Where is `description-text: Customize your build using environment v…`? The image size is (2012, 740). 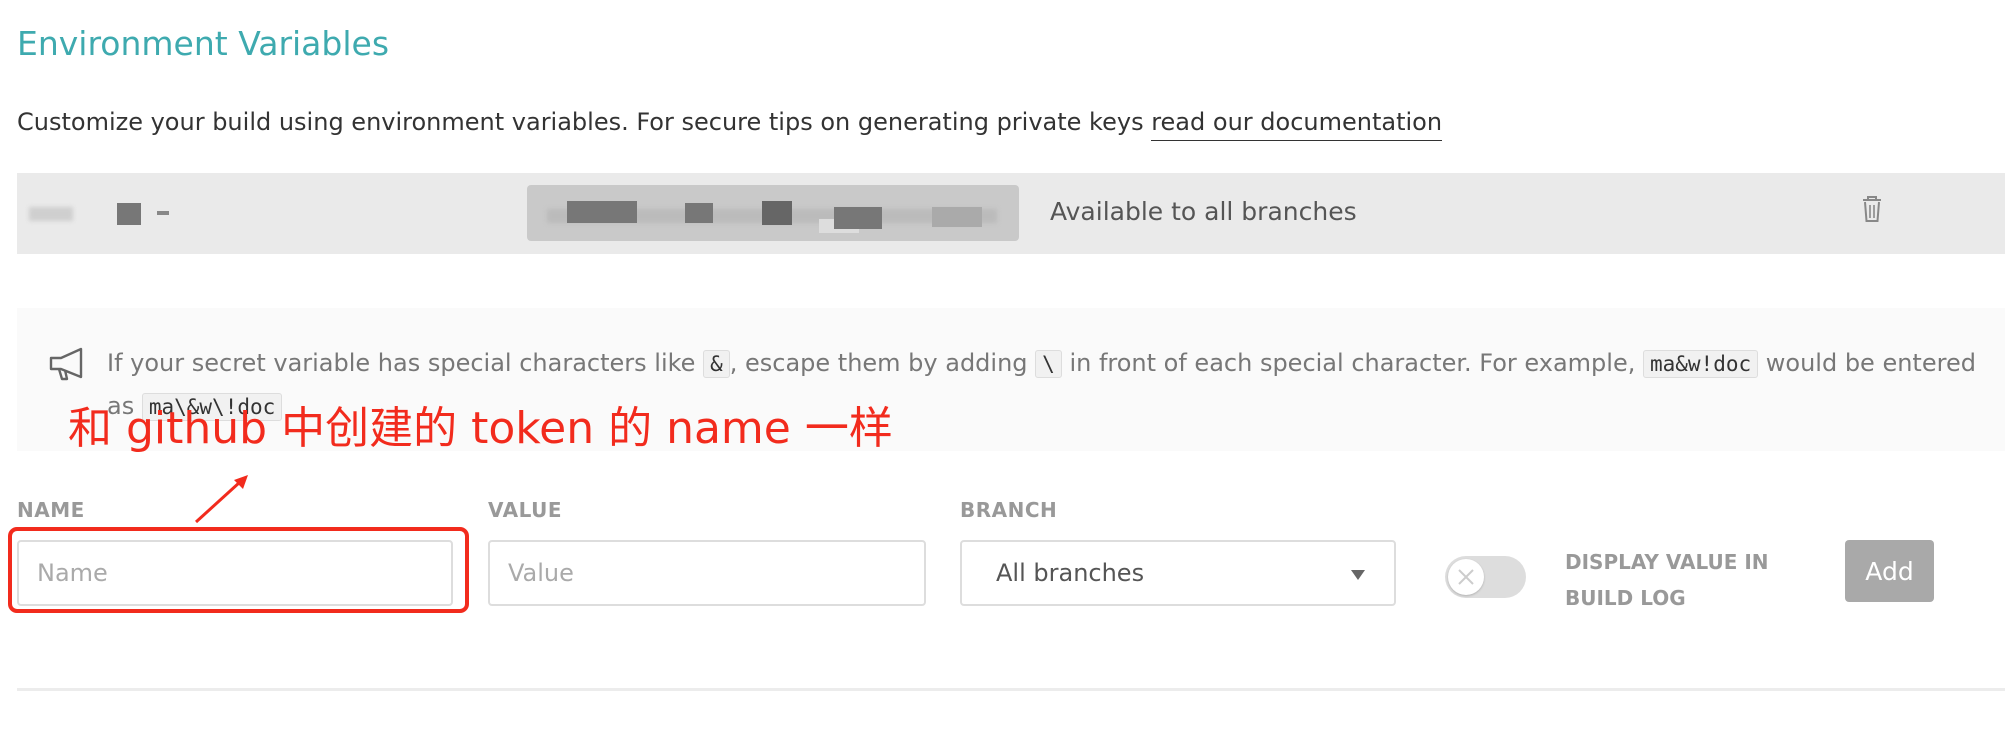 description-text: Customize your build using environment v… is located at coordinates (584, 122).